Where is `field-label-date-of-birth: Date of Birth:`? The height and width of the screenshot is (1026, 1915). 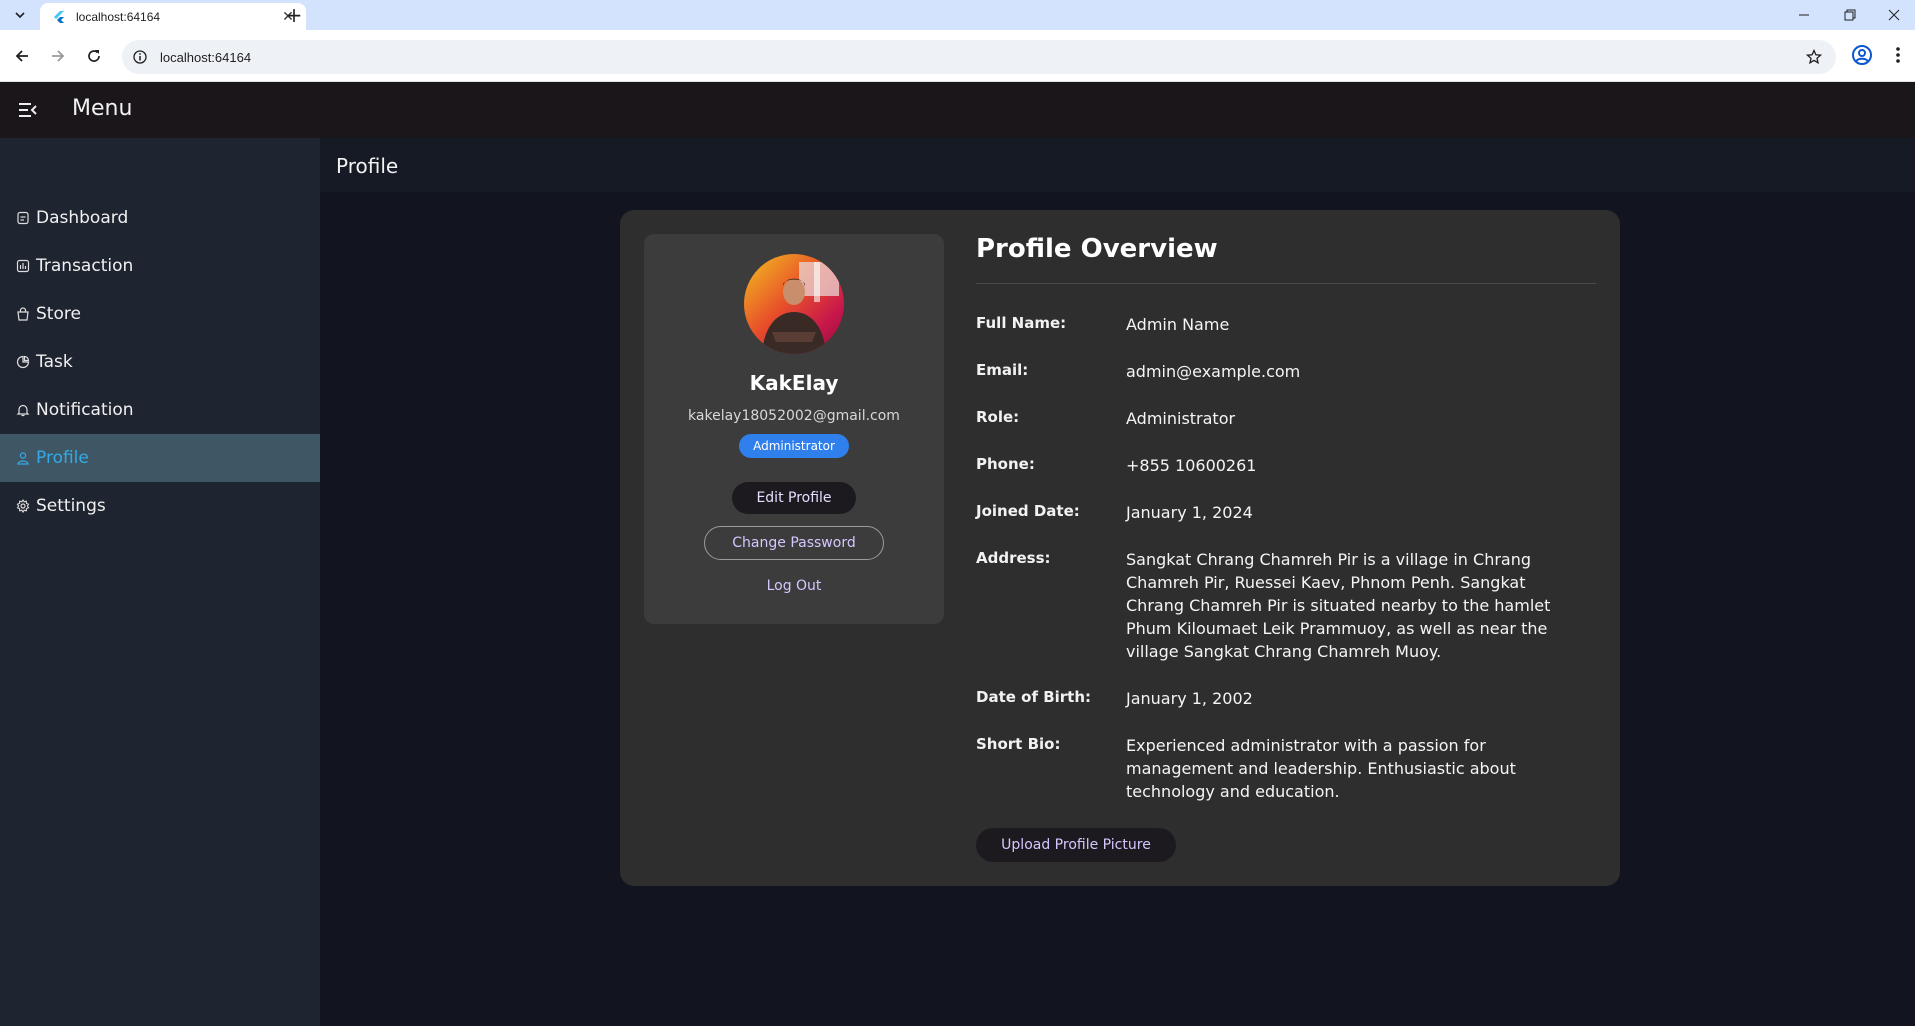 field-label-date-of-birth: Date of Birth: is located at coordinates (1034, 697).